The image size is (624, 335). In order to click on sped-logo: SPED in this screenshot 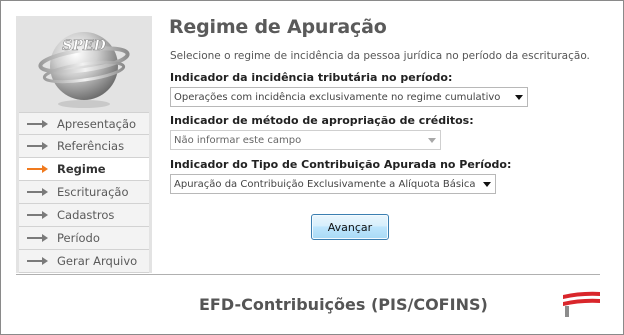, I will do `click(84, 65)`.